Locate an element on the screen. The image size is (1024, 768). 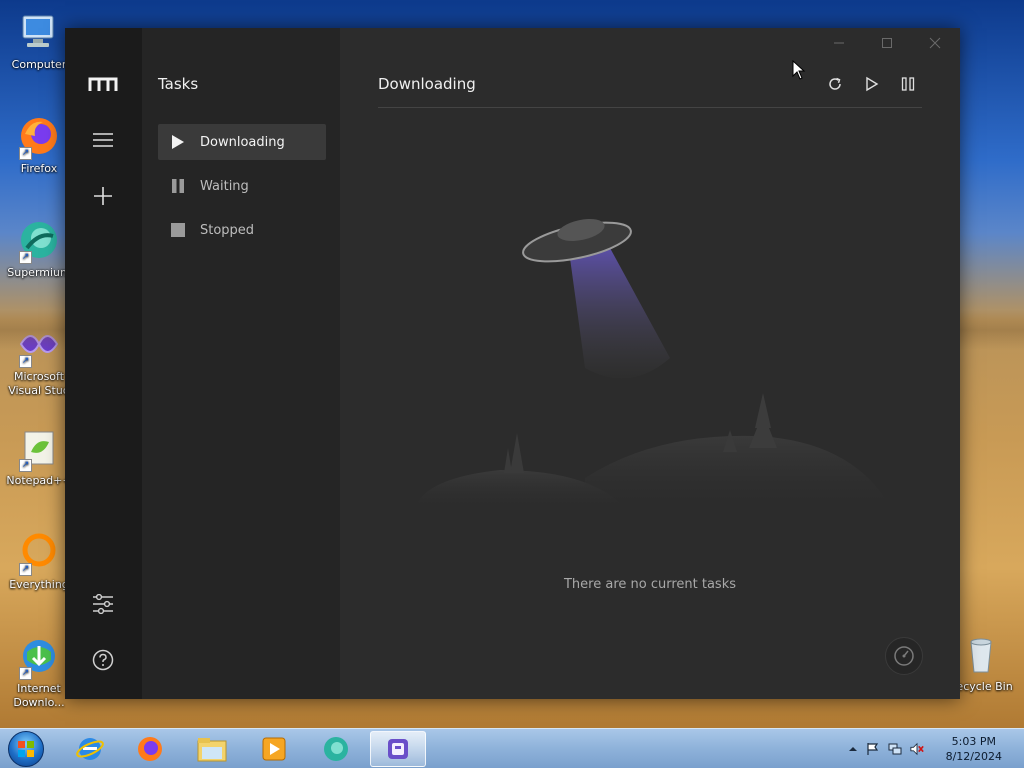
desktop-icon-everything: ↗ Everything is located at coordinates (39, 561).